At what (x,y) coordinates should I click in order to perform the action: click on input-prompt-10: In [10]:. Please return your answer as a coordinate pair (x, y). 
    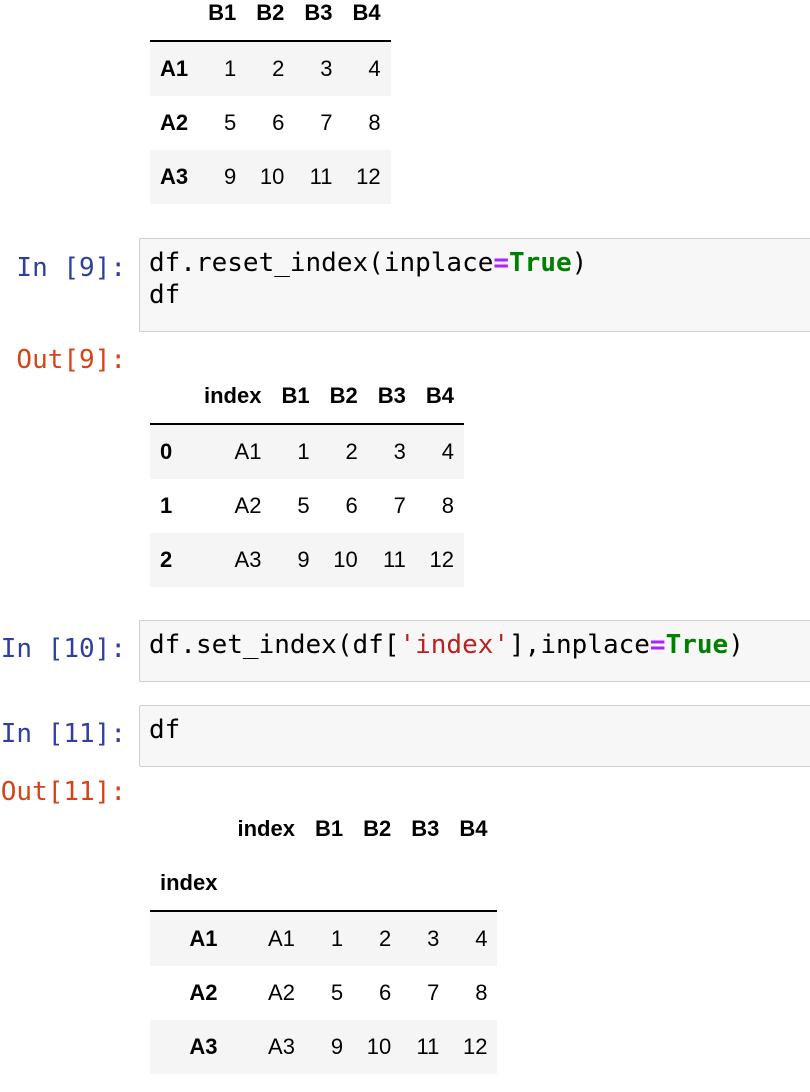
    Looking at the image, I should click on (63, 649).